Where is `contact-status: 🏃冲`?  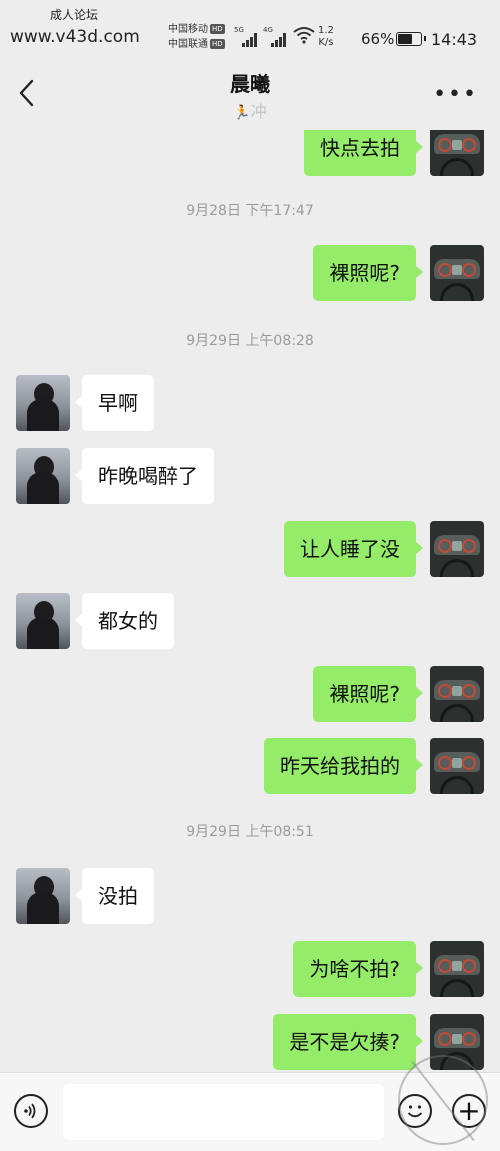
contact-status: 🏃冲 is located at coordinates (250, 111).